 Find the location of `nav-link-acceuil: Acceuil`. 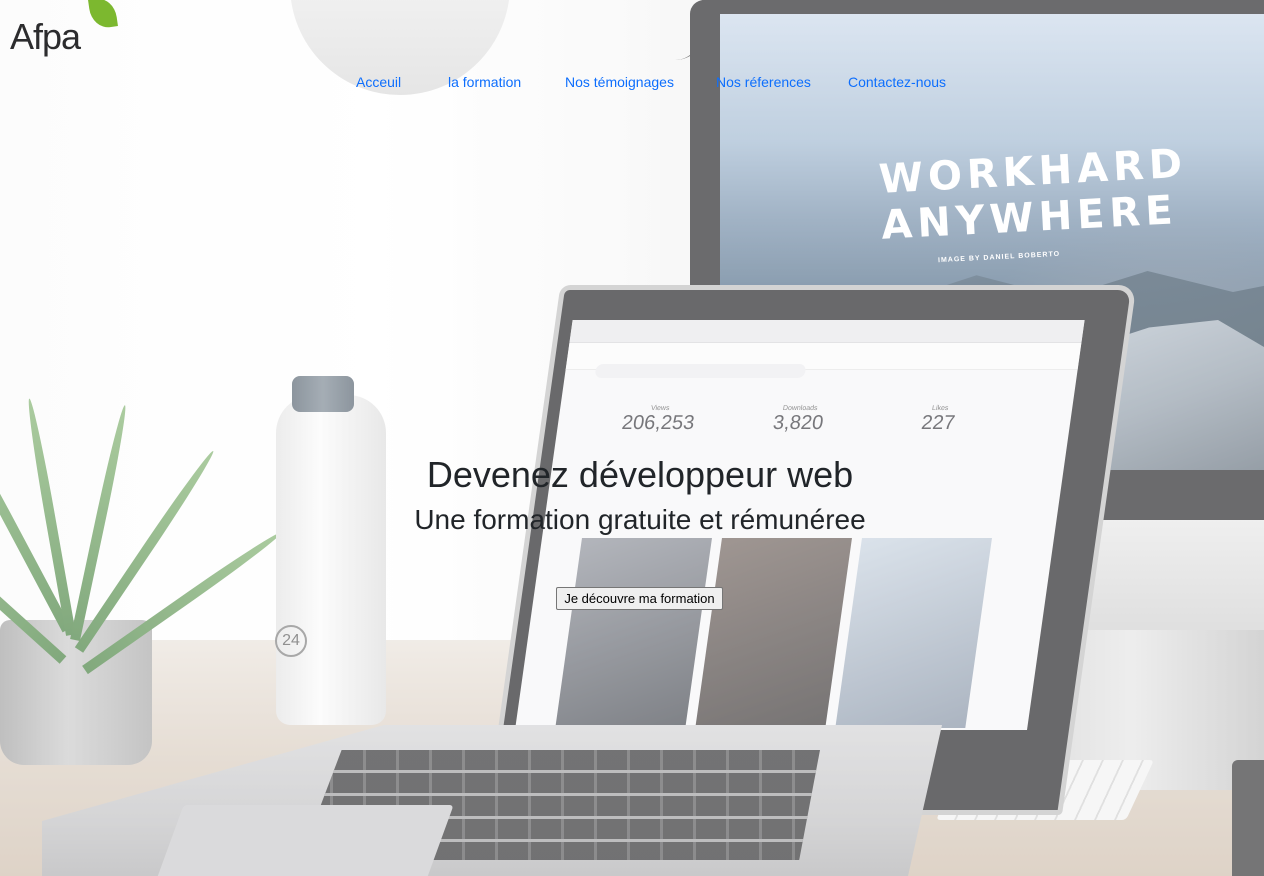

nav-link-acceuil: Acceuil is located at coordinates (378, 82).